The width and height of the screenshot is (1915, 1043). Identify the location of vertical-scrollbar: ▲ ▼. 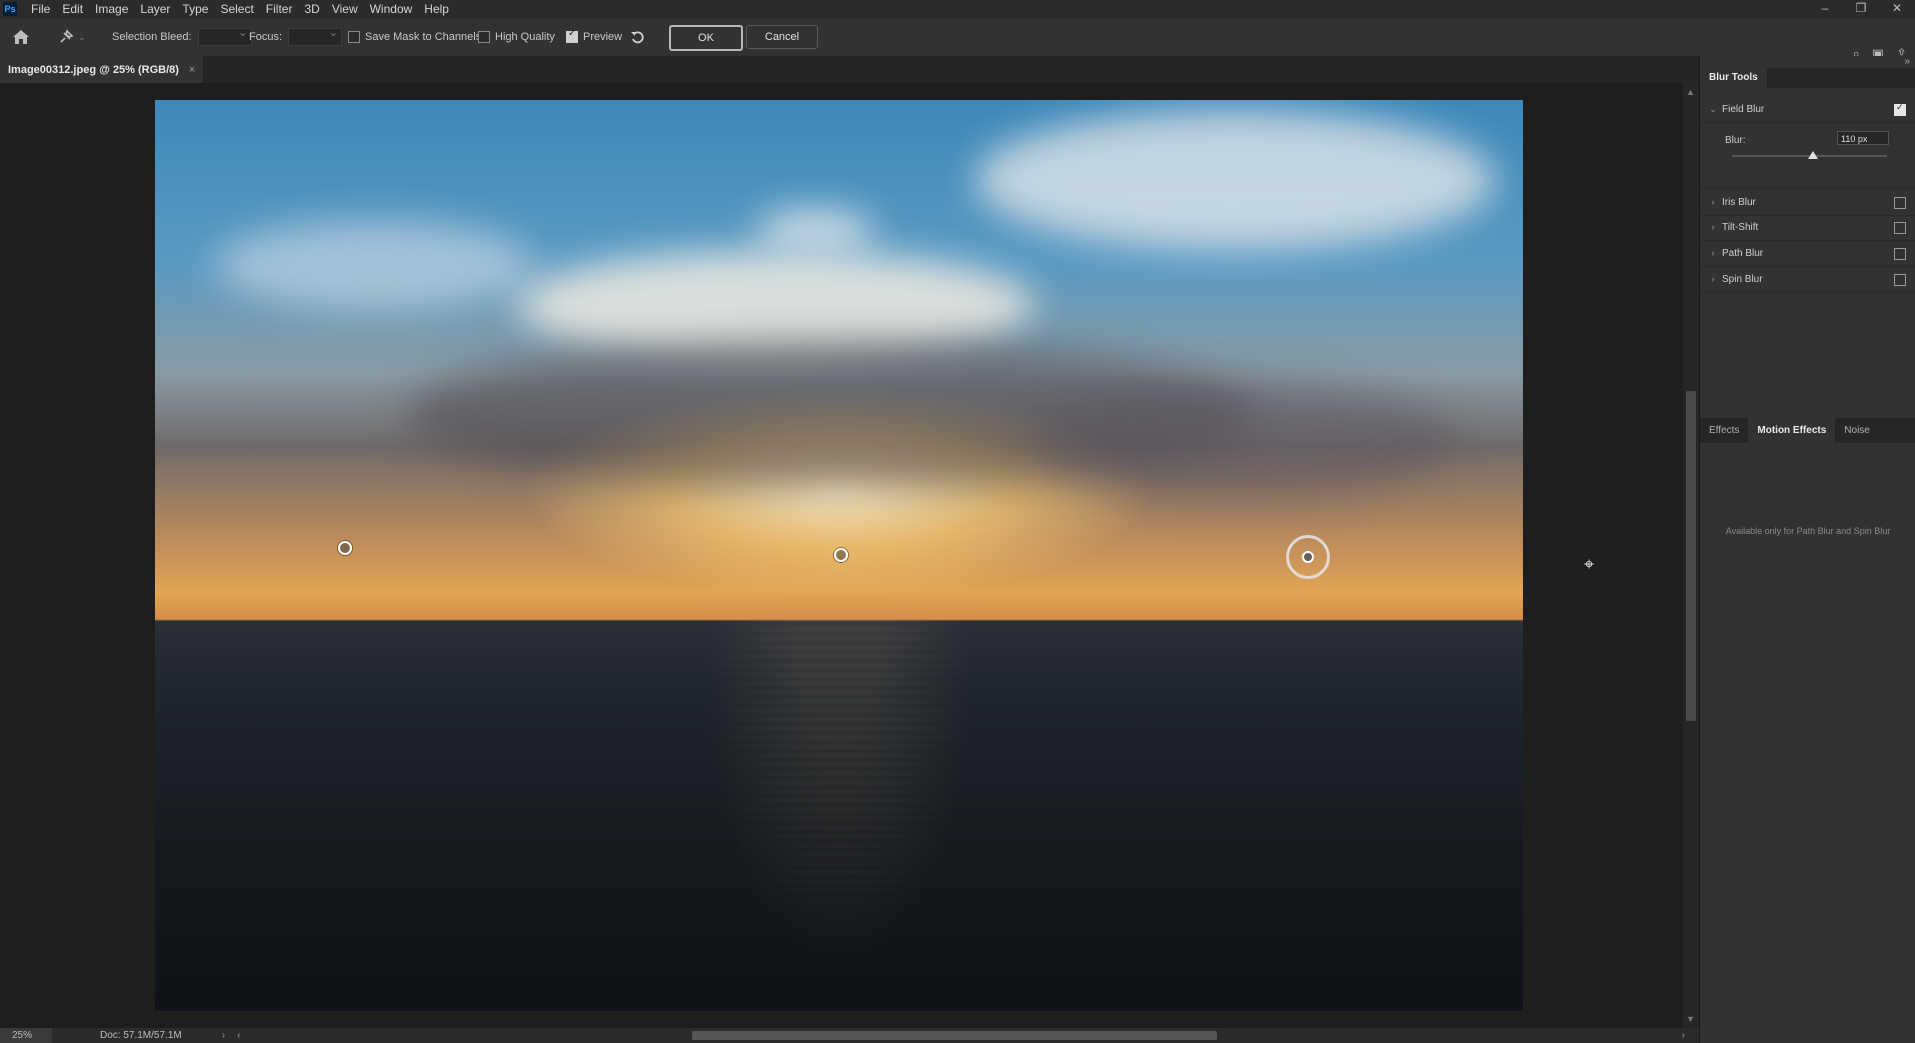
(1691, 555).